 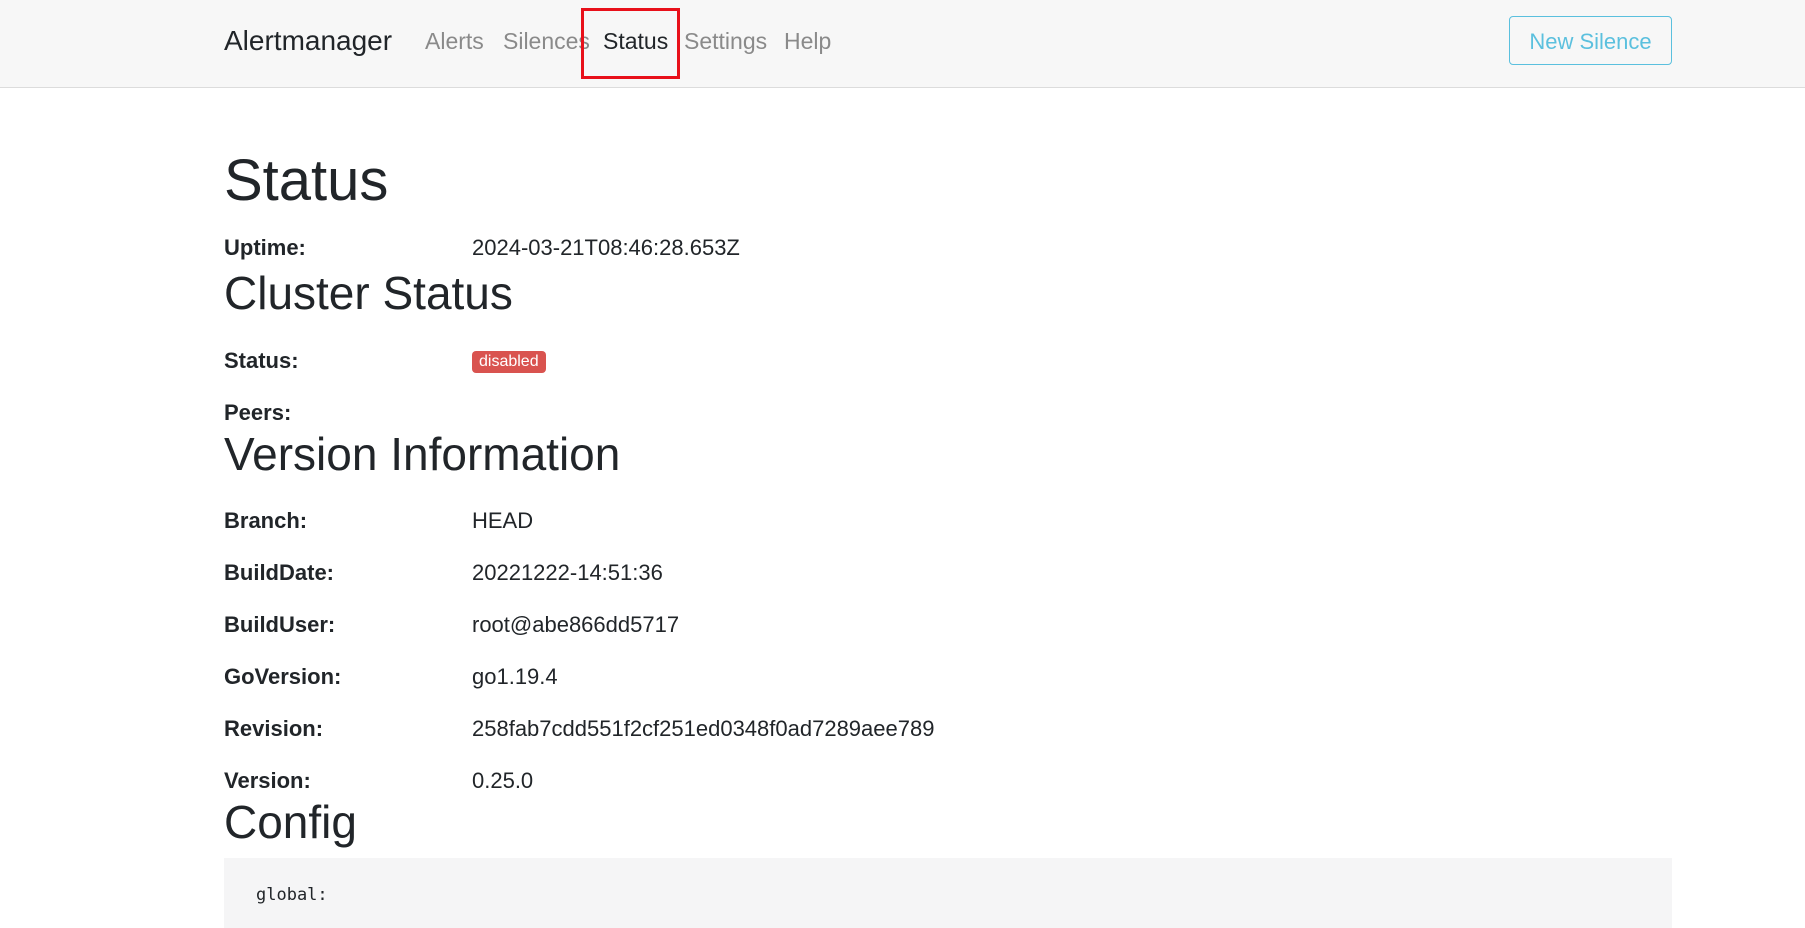 I want to click on config-heading: Config, so click(x=290, y=822).